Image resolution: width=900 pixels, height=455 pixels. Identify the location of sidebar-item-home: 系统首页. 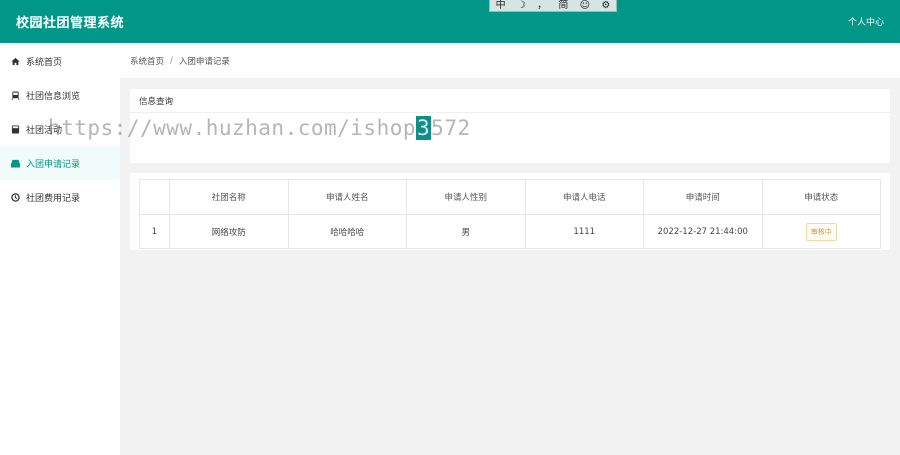
(60, 61).